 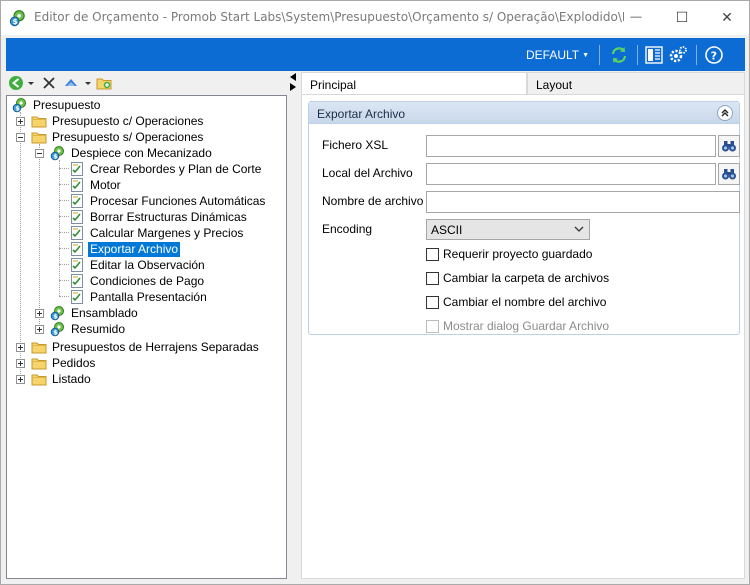 I want to click on tree-item-label: Presupuesto, so click(x=67, y=104).